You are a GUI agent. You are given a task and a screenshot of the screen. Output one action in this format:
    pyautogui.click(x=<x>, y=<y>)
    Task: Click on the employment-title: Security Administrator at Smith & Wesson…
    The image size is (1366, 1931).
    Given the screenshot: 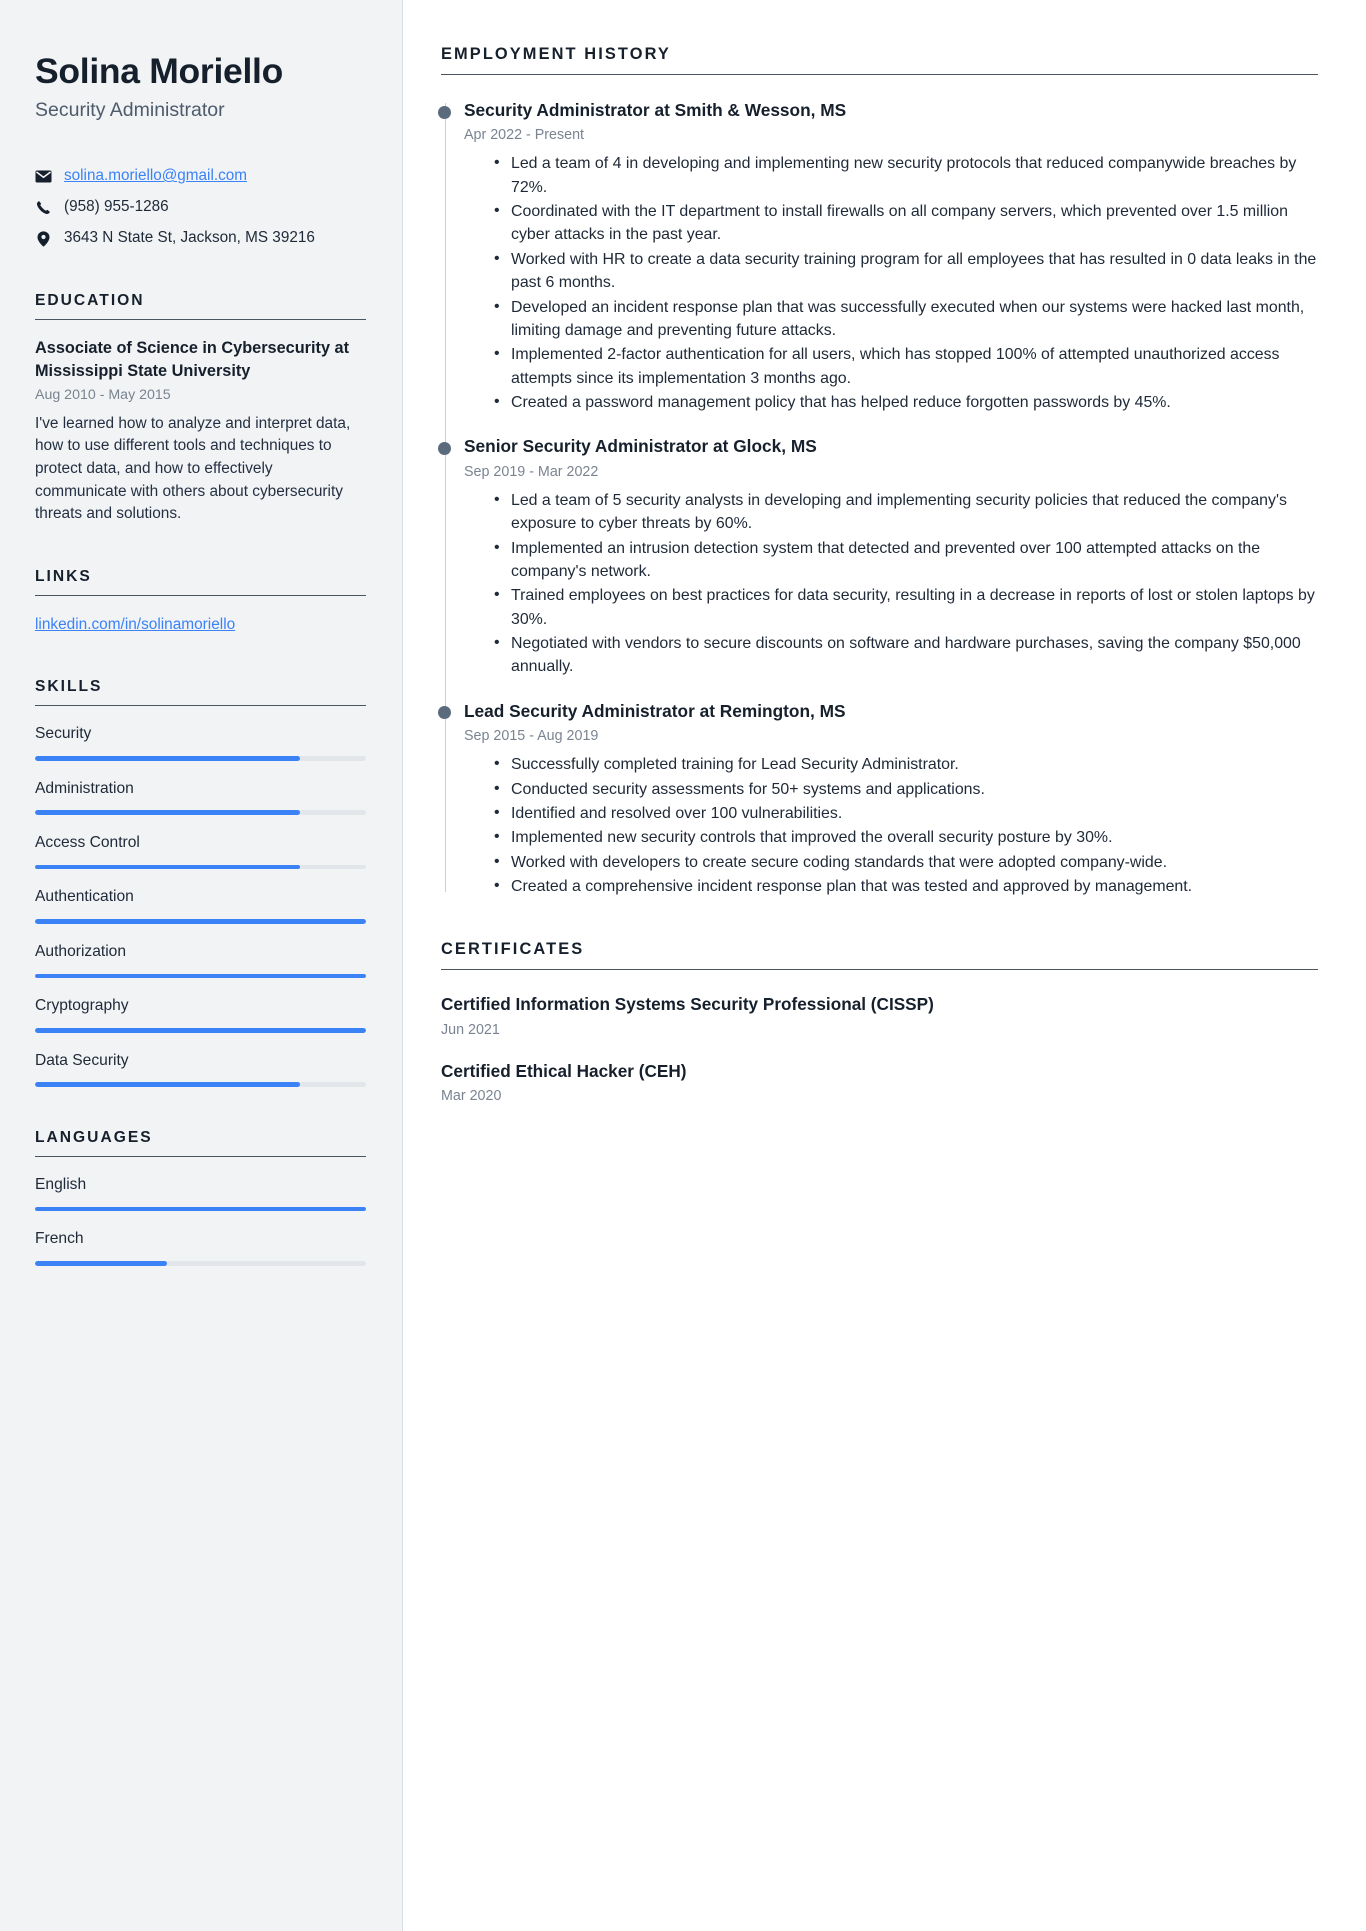 What is the action you would take?
    pyautogui.click(x=655, y=110)
    